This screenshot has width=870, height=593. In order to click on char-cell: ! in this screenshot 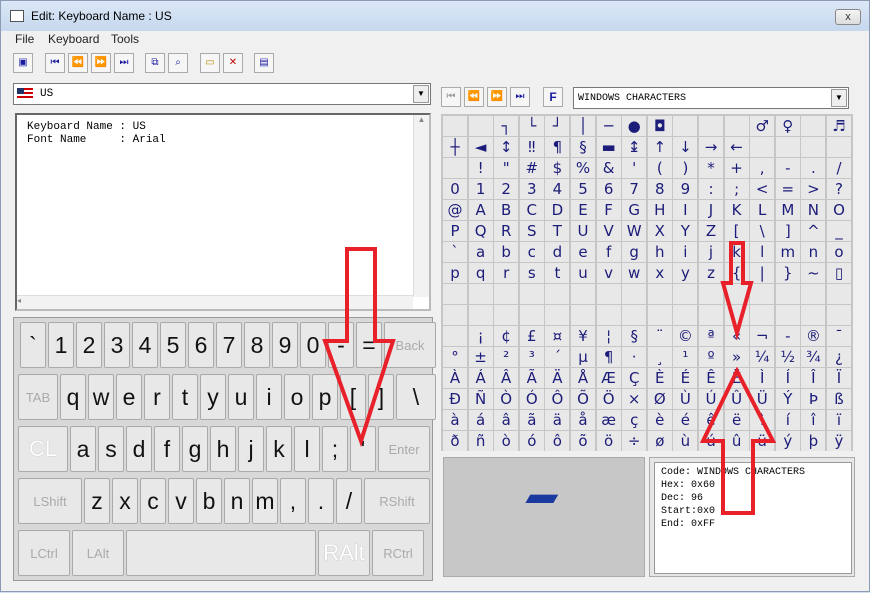, I will do `click(480, 168)`.